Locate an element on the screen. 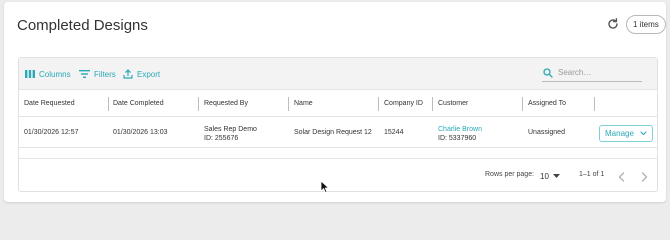  export-button: Export is located at coordinates (141, 74).